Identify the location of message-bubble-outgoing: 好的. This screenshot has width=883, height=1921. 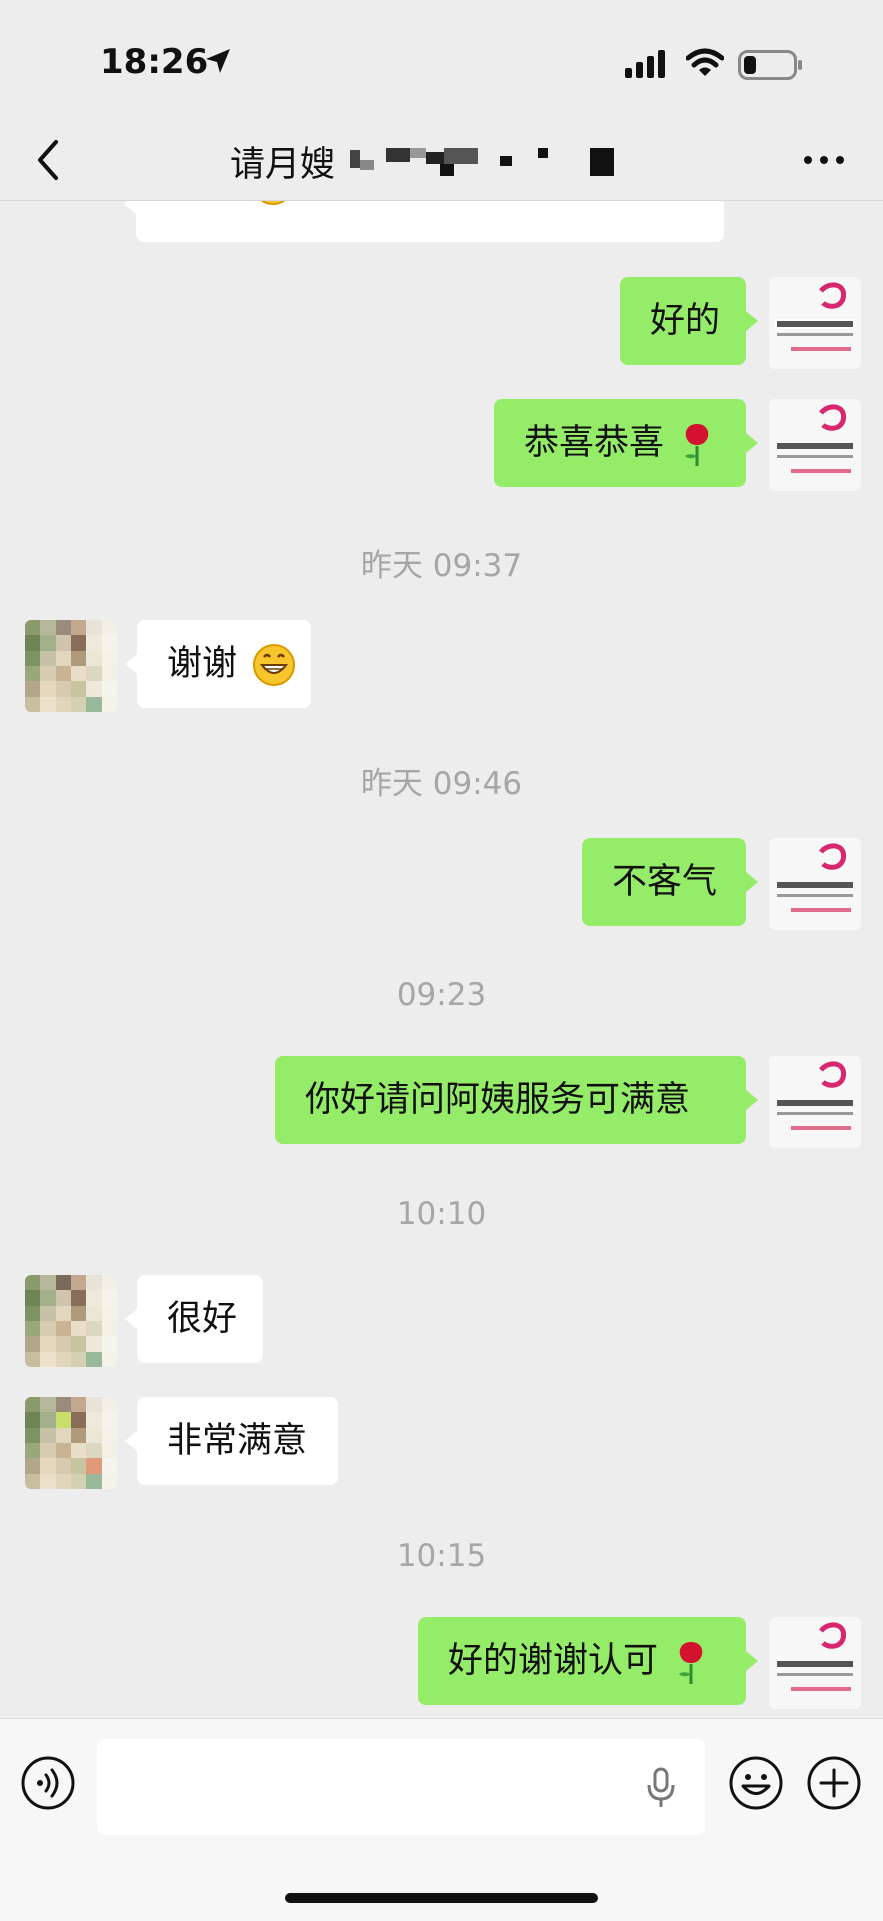
(689, 321).